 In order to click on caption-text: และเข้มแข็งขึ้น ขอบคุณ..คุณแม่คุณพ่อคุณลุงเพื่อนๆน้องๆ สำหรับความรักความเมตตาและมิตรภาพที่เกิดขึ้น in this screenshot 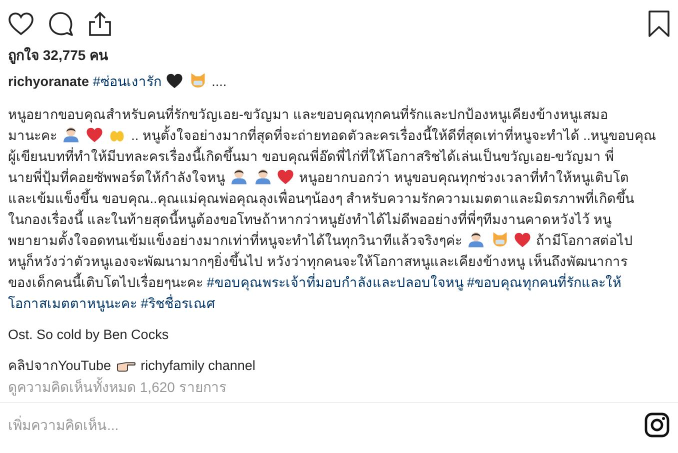, I will do `click(321, 198)`.